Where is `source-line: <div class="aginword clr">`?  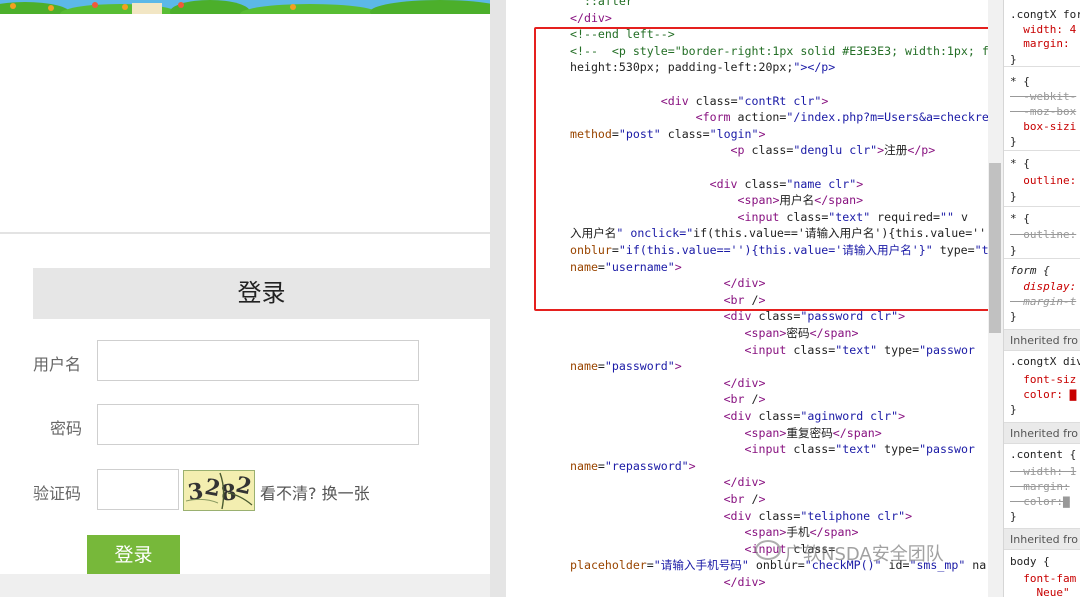 source-line: <div class="aginword clr"> is located at coordinates (738, 416).